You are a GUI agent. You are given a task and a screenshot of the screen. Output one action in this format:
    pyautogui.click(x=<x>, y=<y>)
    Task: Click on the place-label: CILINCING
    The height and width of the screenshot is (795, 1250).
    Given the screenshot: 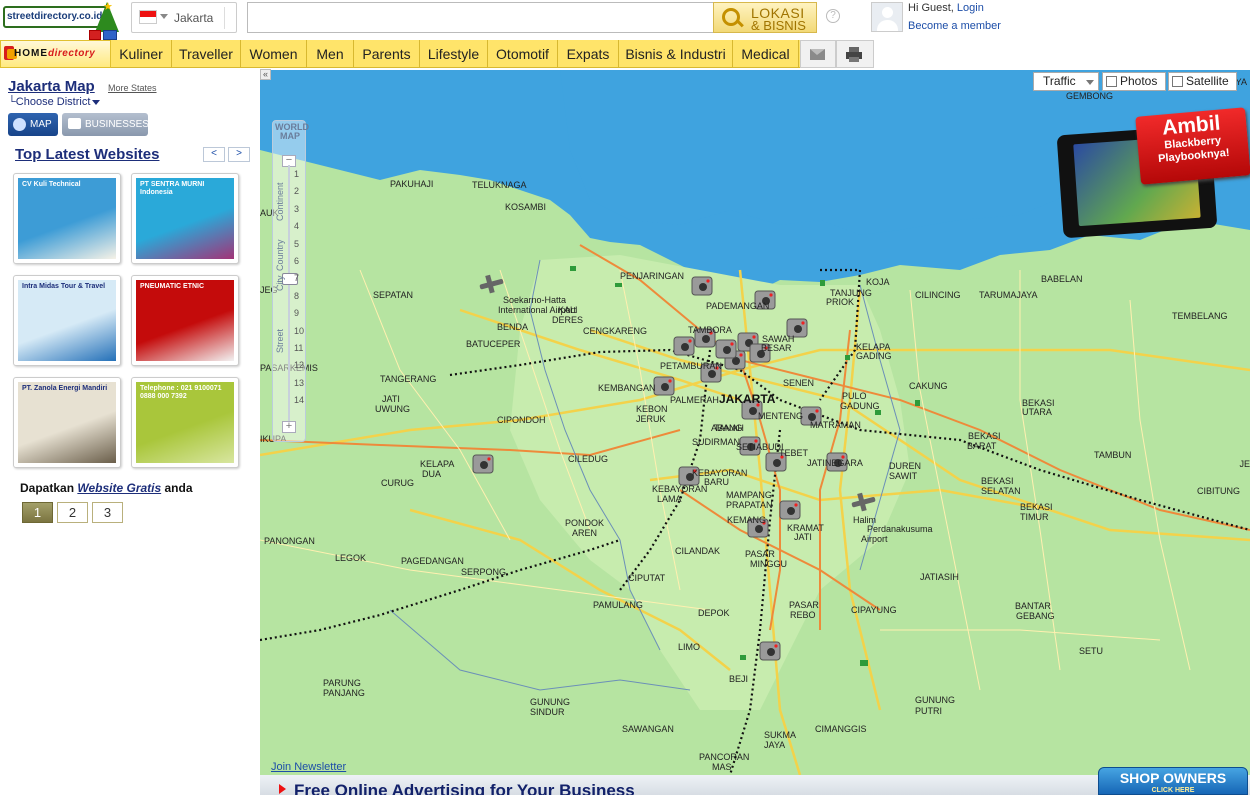 What is the action you would take?
    pyautogui.click(x=938, y=295)
    